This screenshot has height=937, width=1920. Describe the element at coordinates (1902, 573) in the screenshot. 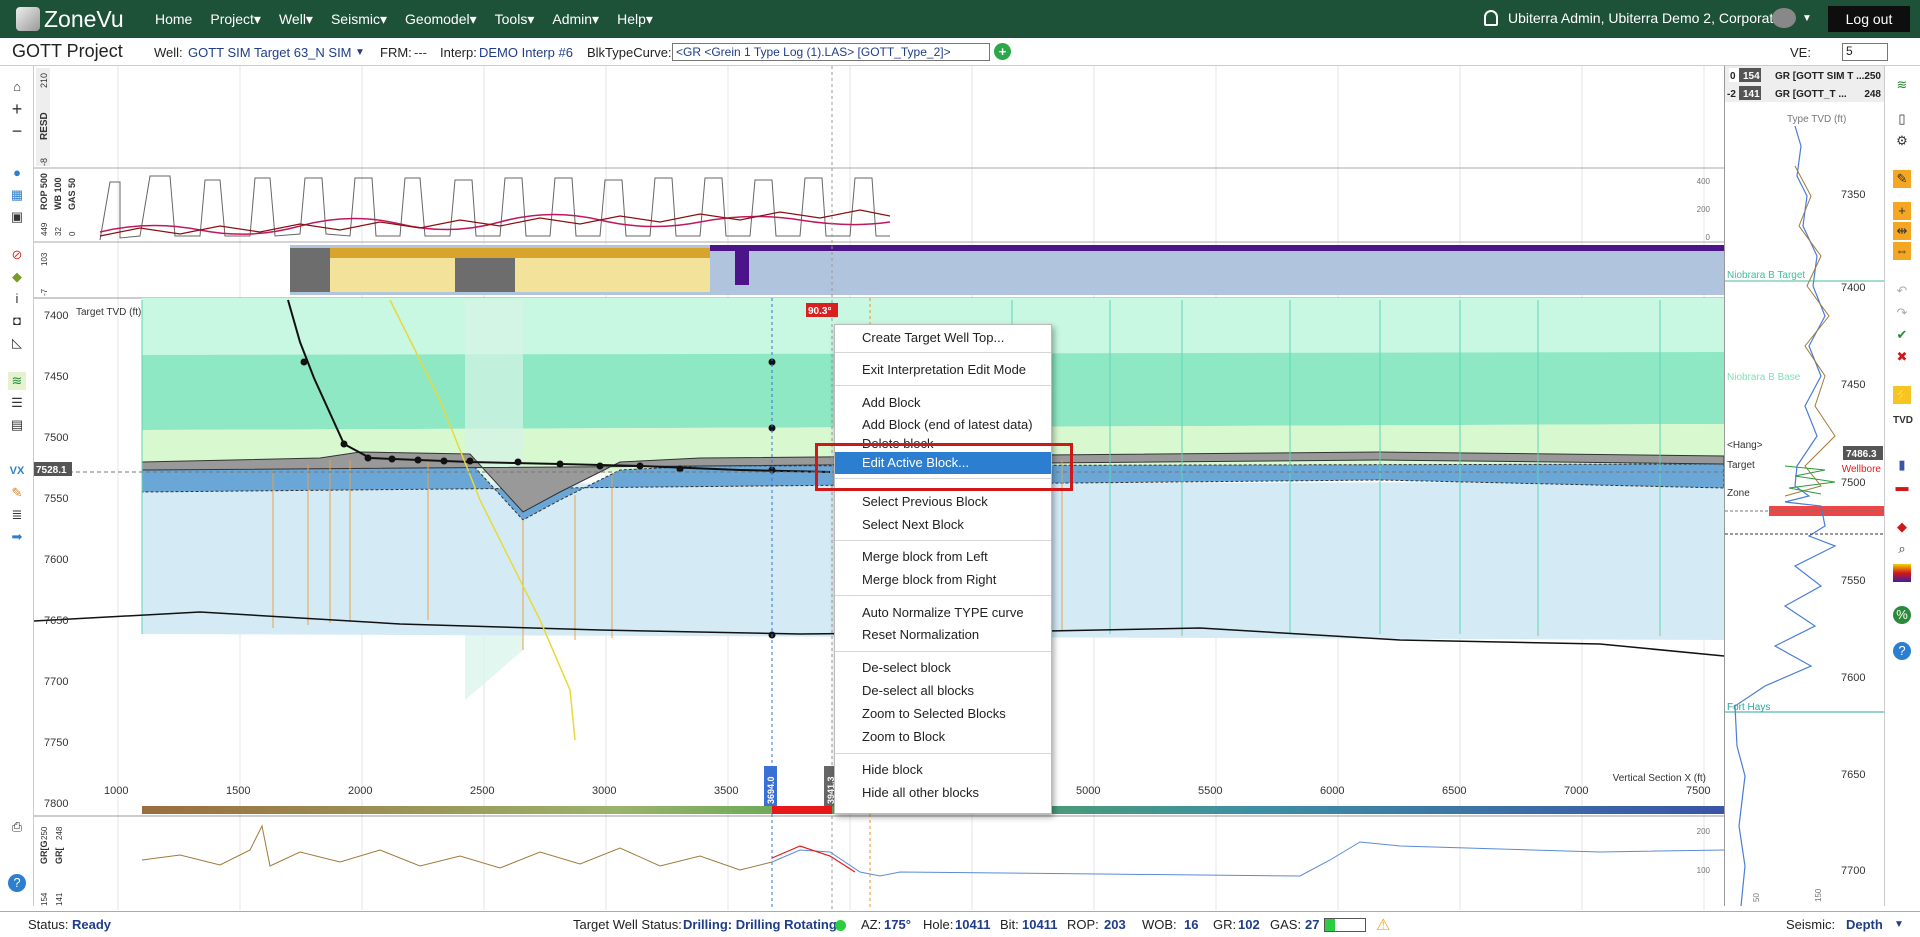

I see `colorscale-icon` at that location.